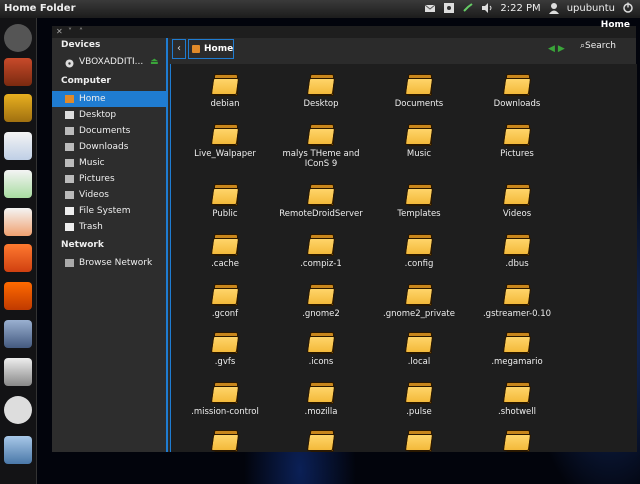 The image size is (640, 484). I want to click on file-item: Desktop, so click(321, 90).